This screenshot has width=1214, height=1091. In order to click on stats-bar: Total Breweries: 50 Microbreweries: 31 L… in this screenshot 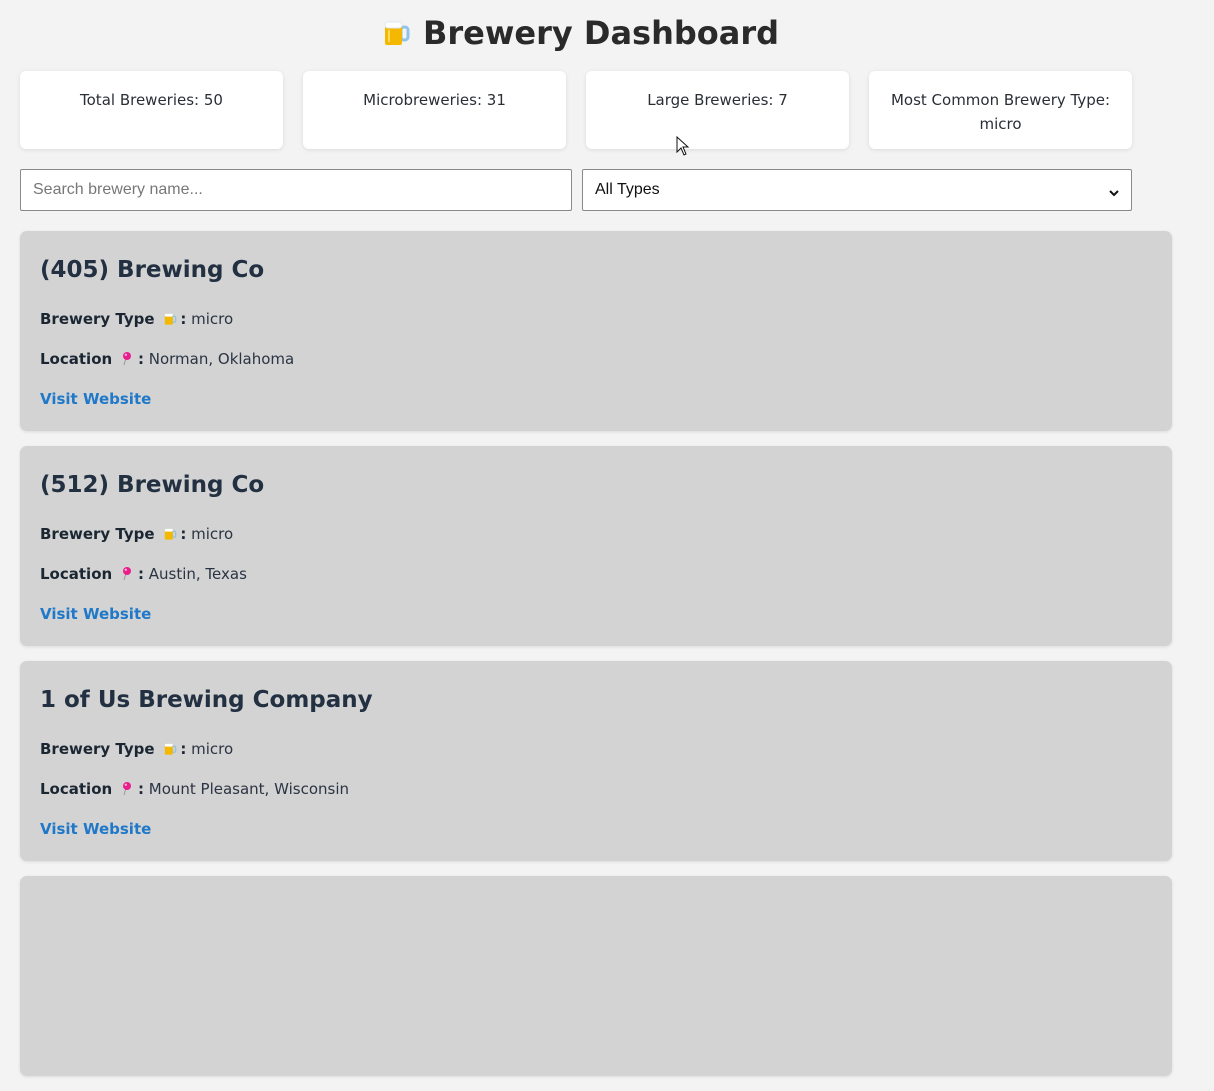, I will do `click(576, 110)`.